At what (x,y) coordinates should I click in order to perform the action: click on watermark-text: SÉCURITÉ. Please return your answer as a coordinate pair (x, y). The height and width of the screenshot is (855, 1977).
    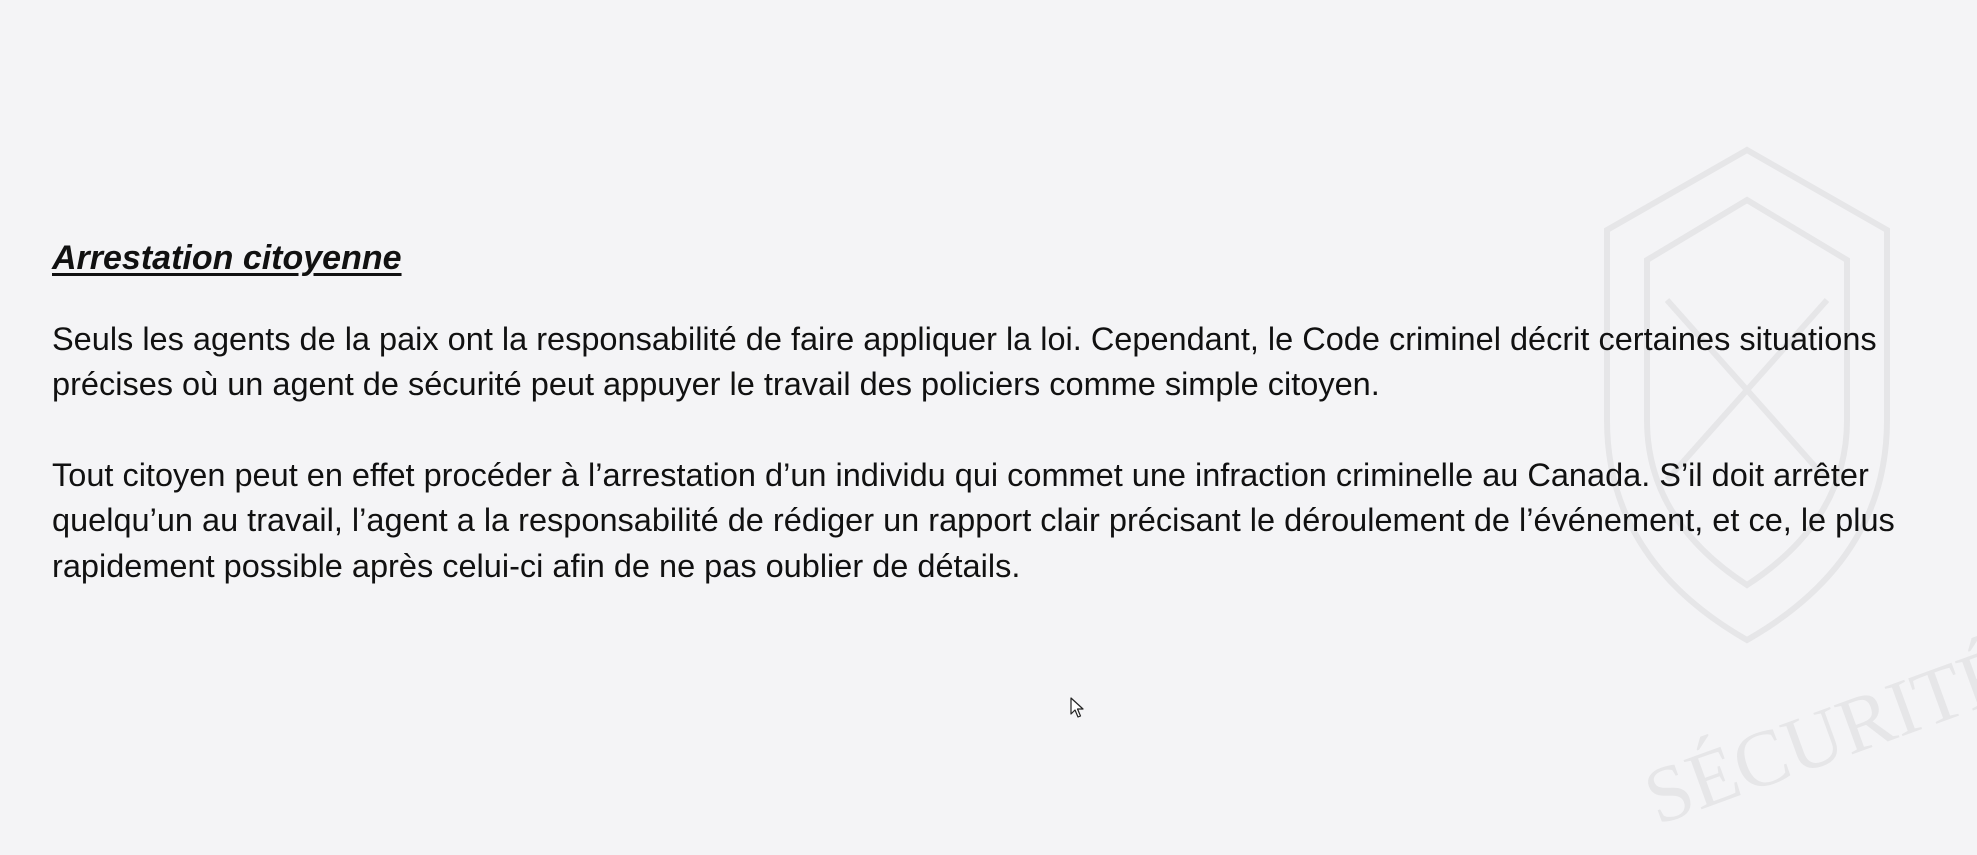
    Looking at the image, I should click on (1805, 735).